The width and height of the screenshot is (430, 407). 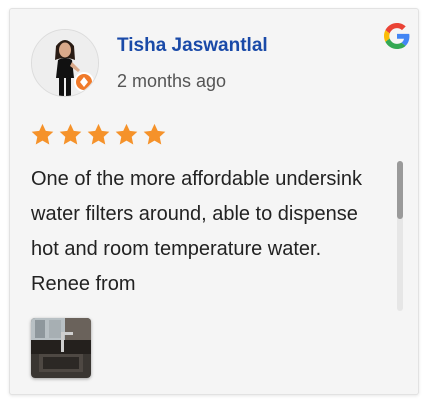 I want to click on avatar, so click(x=65, y=63).